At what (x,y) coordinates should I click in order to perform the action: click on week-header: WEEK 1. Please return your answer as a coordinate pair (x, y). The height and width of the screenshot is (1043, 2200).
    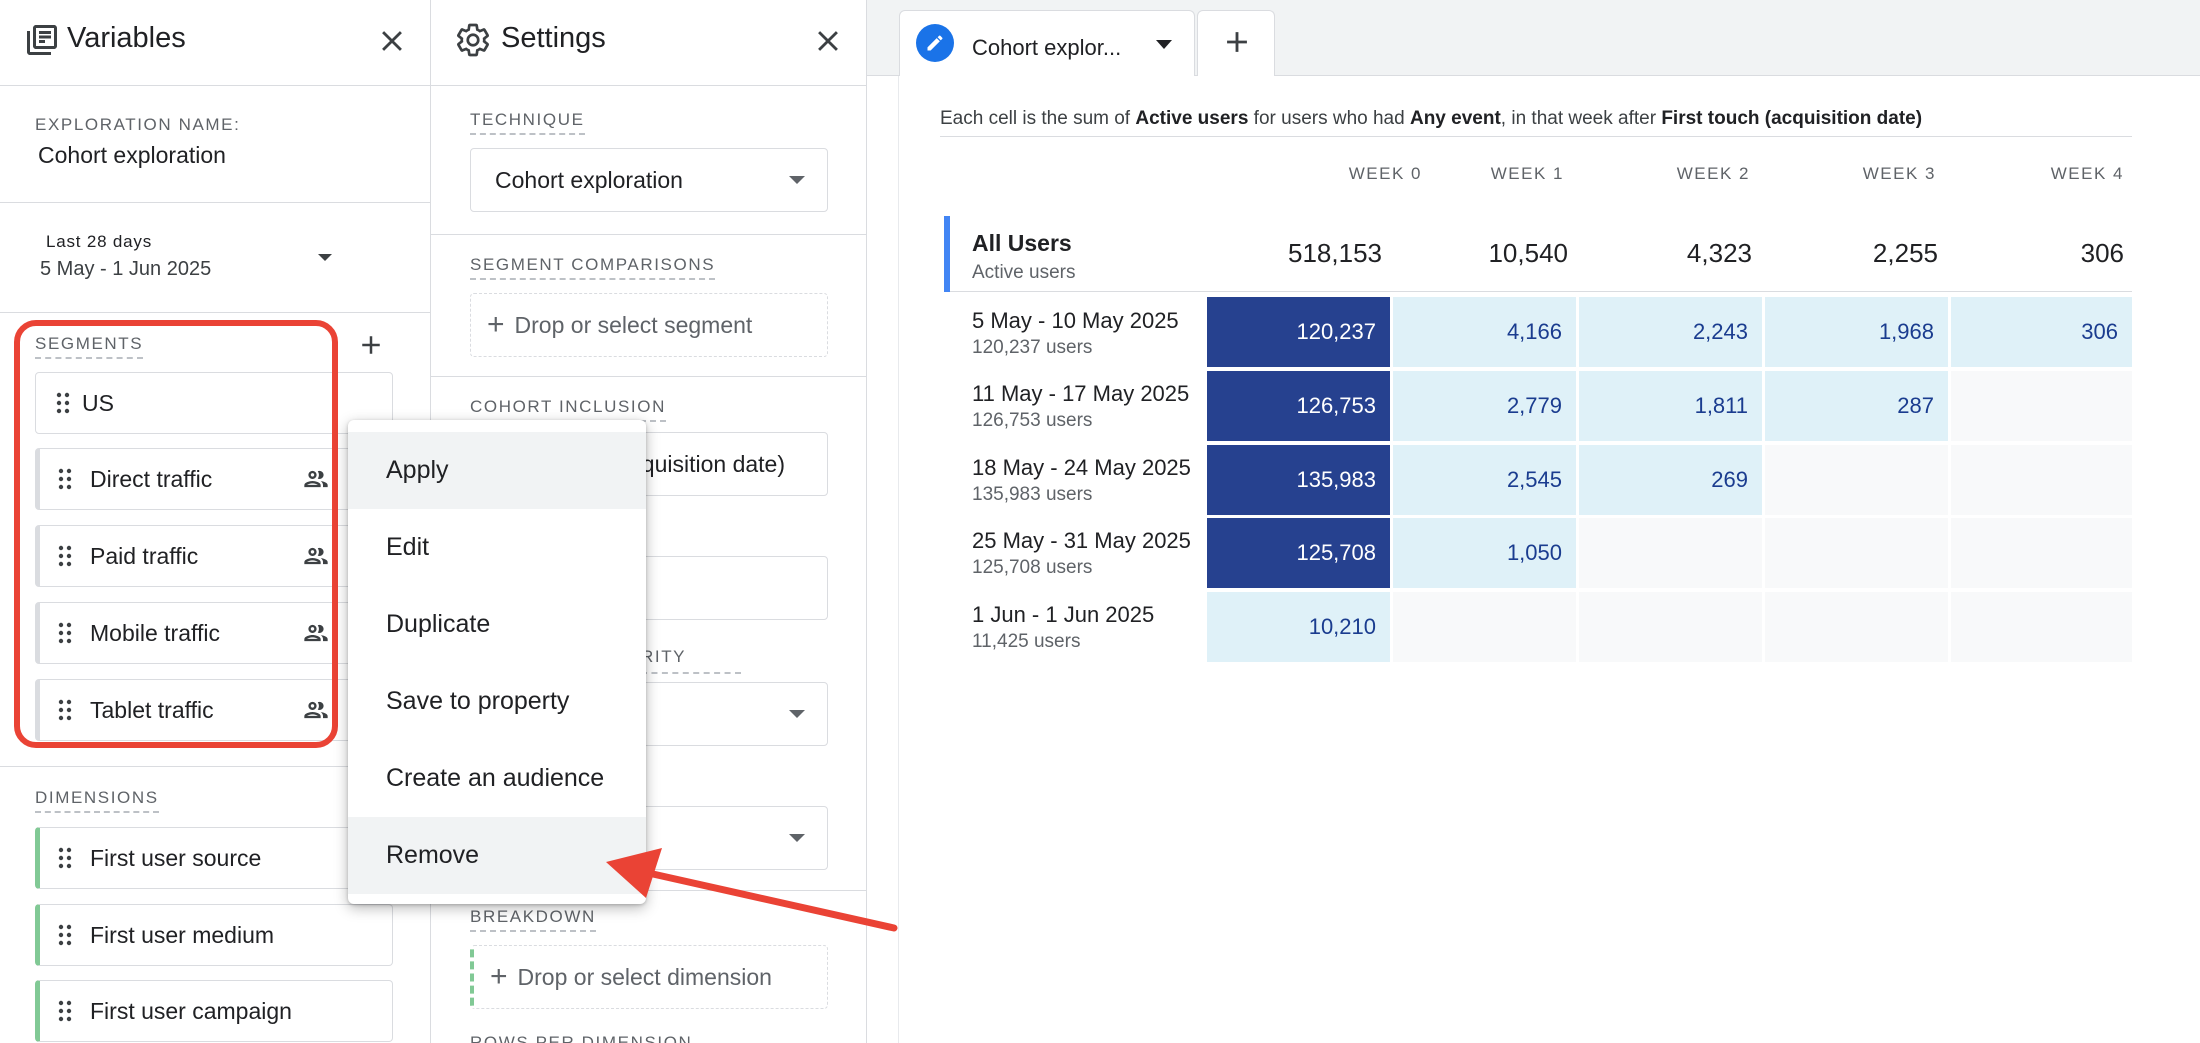
    Looking at the image, I should click on (1474, 174).